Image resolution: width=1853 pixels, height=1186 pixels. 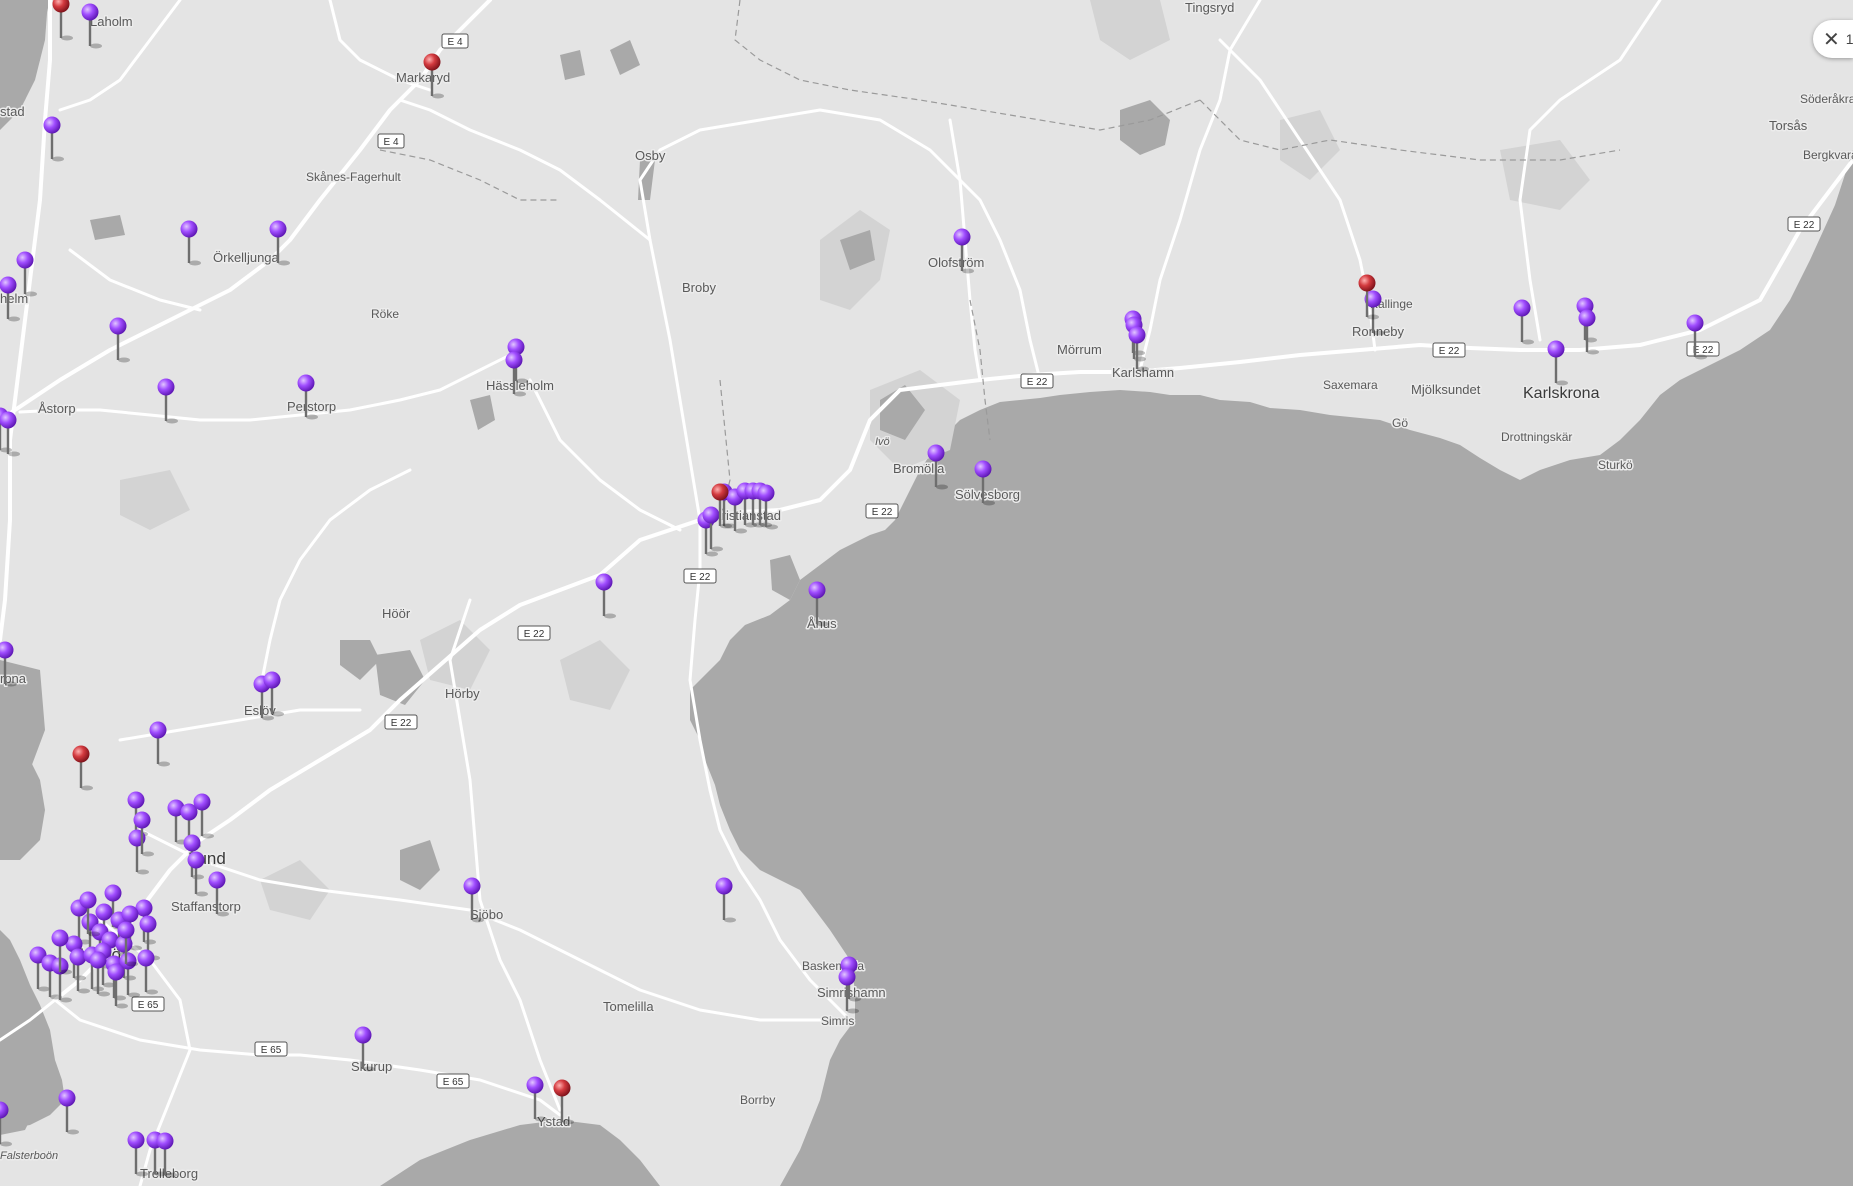 I want to click on place-label: Osby, so click(x=650, y=155).